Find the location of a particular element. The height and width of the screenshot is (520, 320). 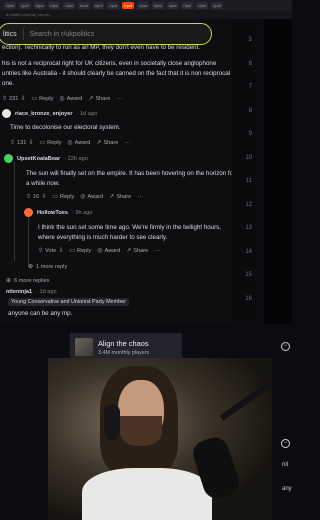

mic-arm is located at coordinates (245, 401).